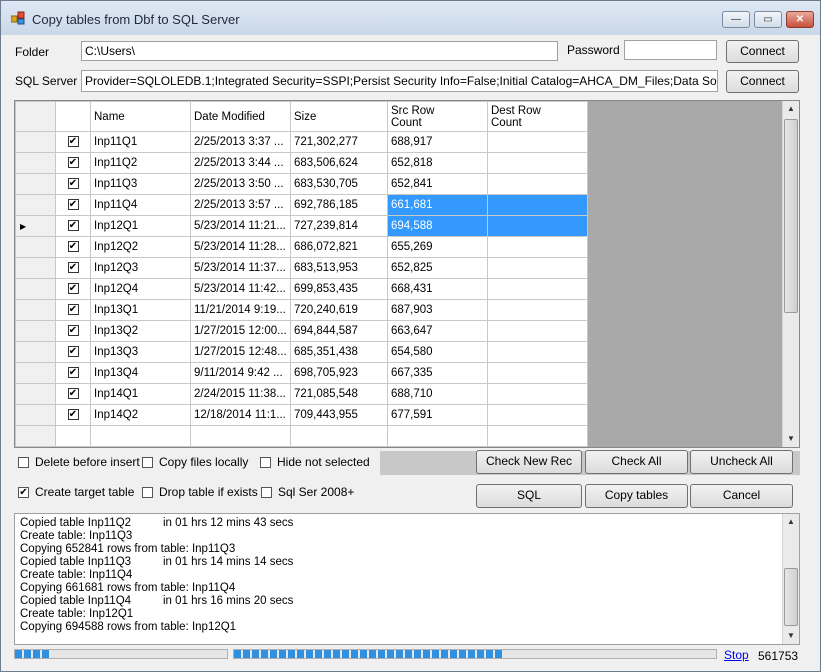  What do you see at coordinates (437, 163) in the screenshot?
I see `cell-src-row-count: 652,818` at bounding box center [437, 163].